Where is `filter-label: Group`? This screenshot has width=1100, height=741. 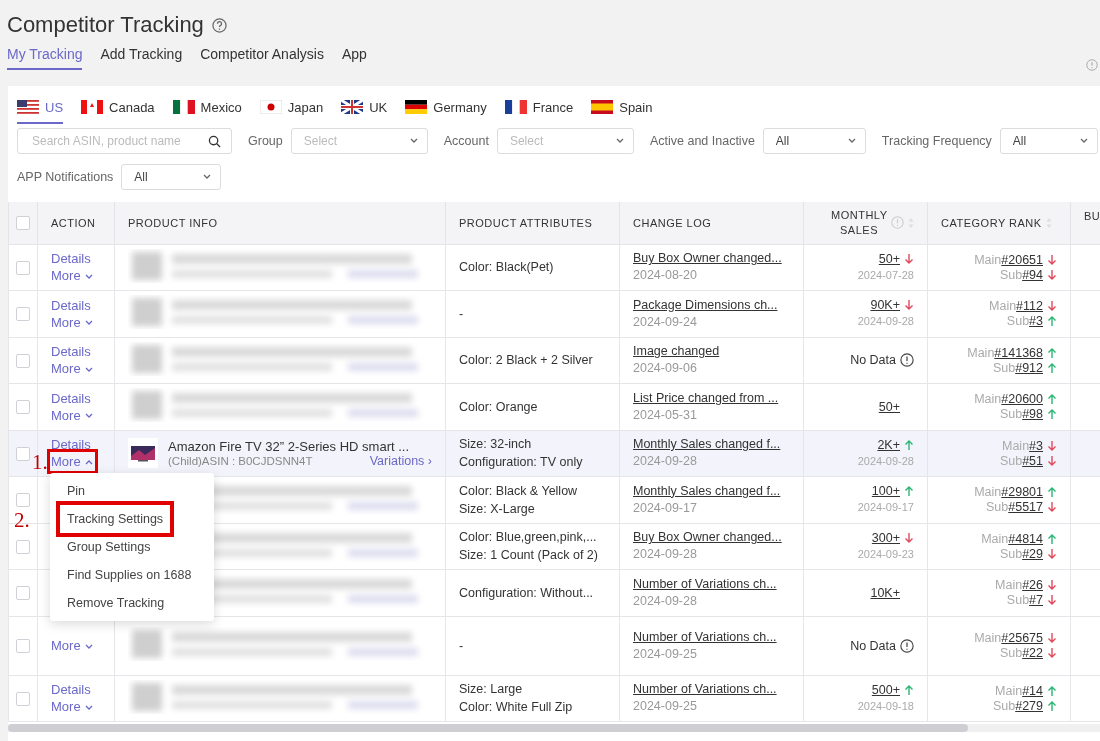
filter-label: Group is located at coordinates (265, 141).